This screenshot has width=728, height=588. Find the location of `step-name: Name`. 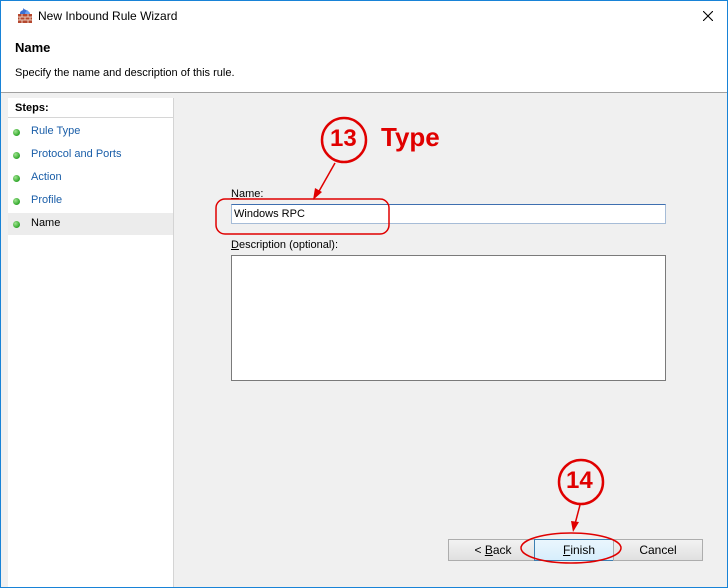

step-name: Name is located at coordinates (90, 224).